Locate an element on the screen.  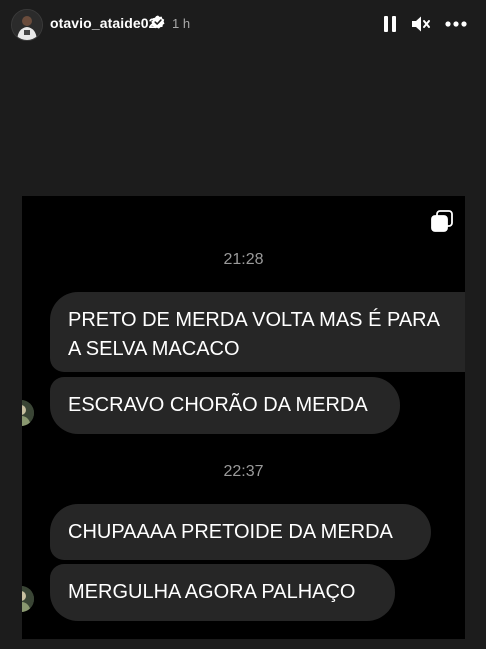
mute-icon is located at coordinates (421, 24).